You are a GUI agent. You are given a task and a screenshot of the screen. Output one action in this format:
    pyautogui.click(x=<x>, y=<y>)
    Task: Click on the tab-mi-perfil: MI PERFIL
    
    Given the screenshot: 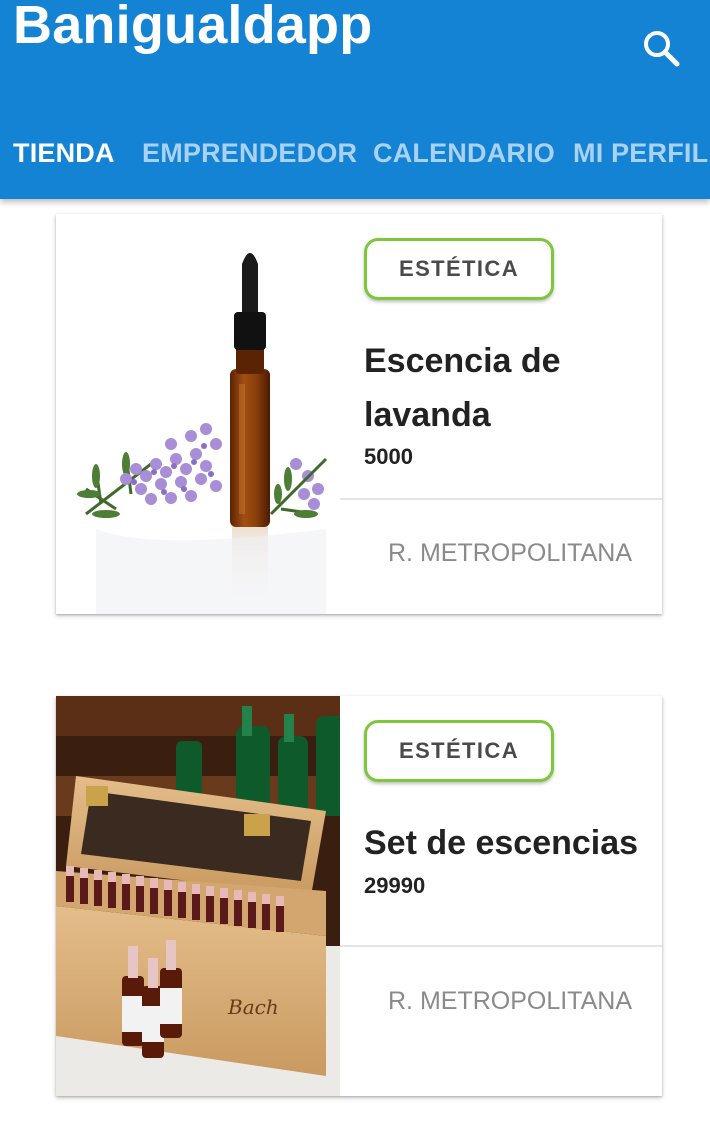 What is the action you would take?
    pyautogui.click(x=640, y=153)
    